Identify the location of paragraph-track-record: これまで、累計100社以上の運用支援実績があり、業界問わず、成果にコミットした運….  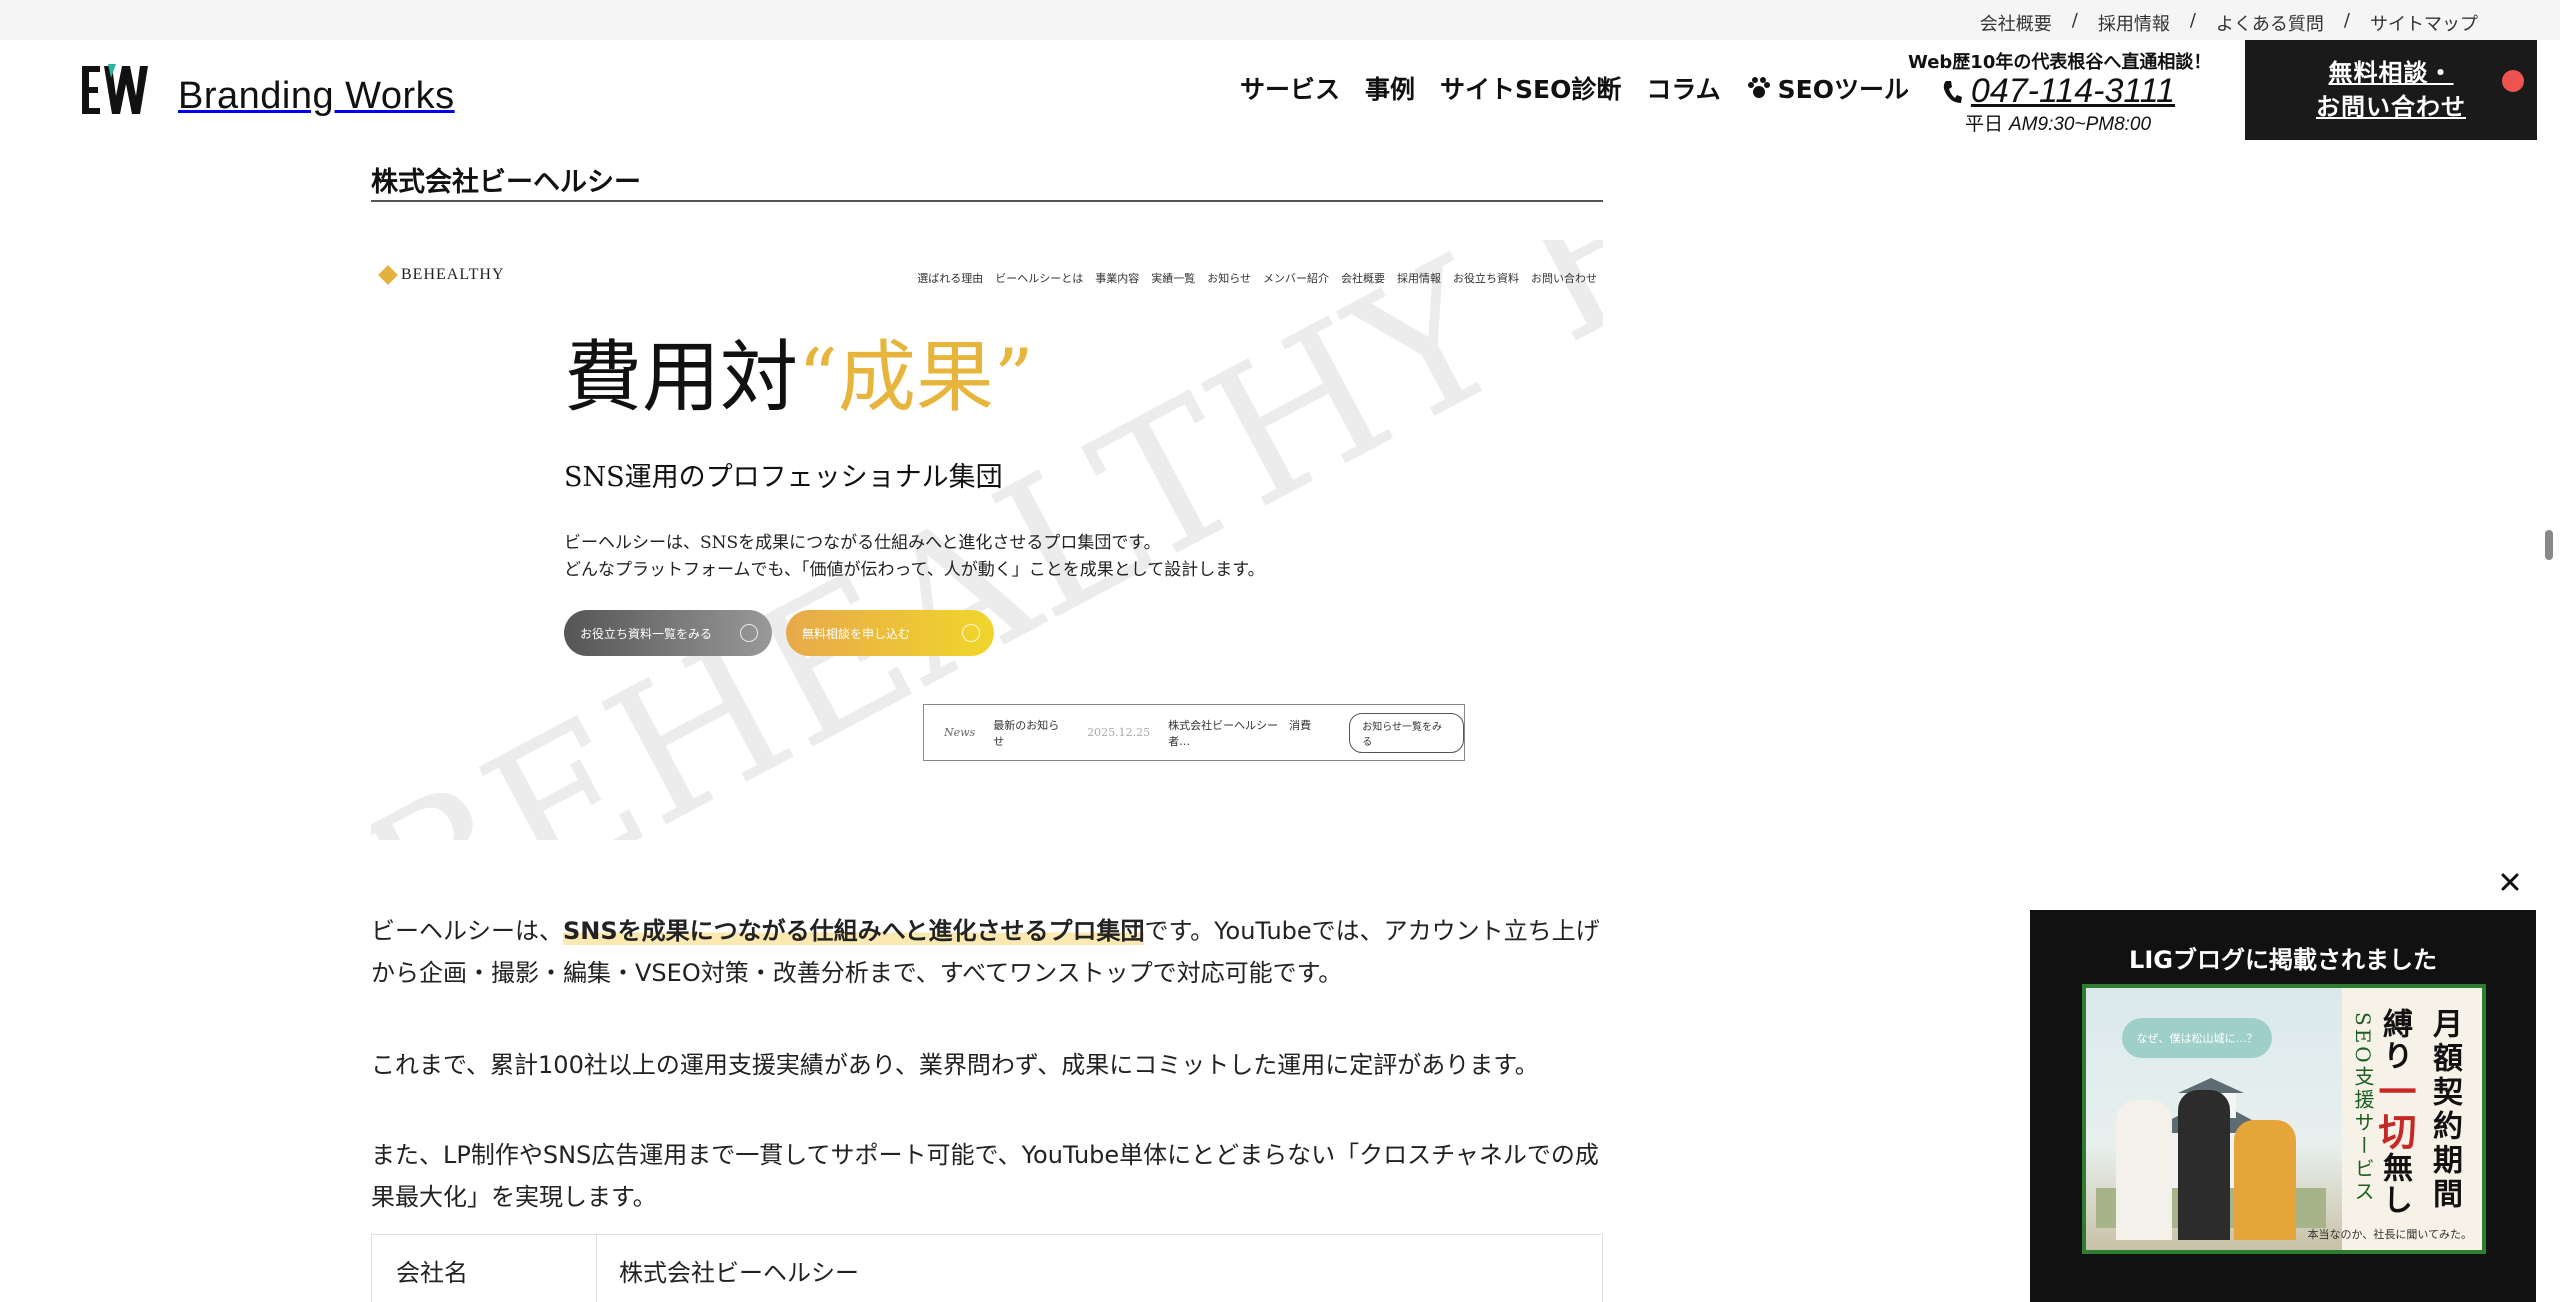
(955, 1065).